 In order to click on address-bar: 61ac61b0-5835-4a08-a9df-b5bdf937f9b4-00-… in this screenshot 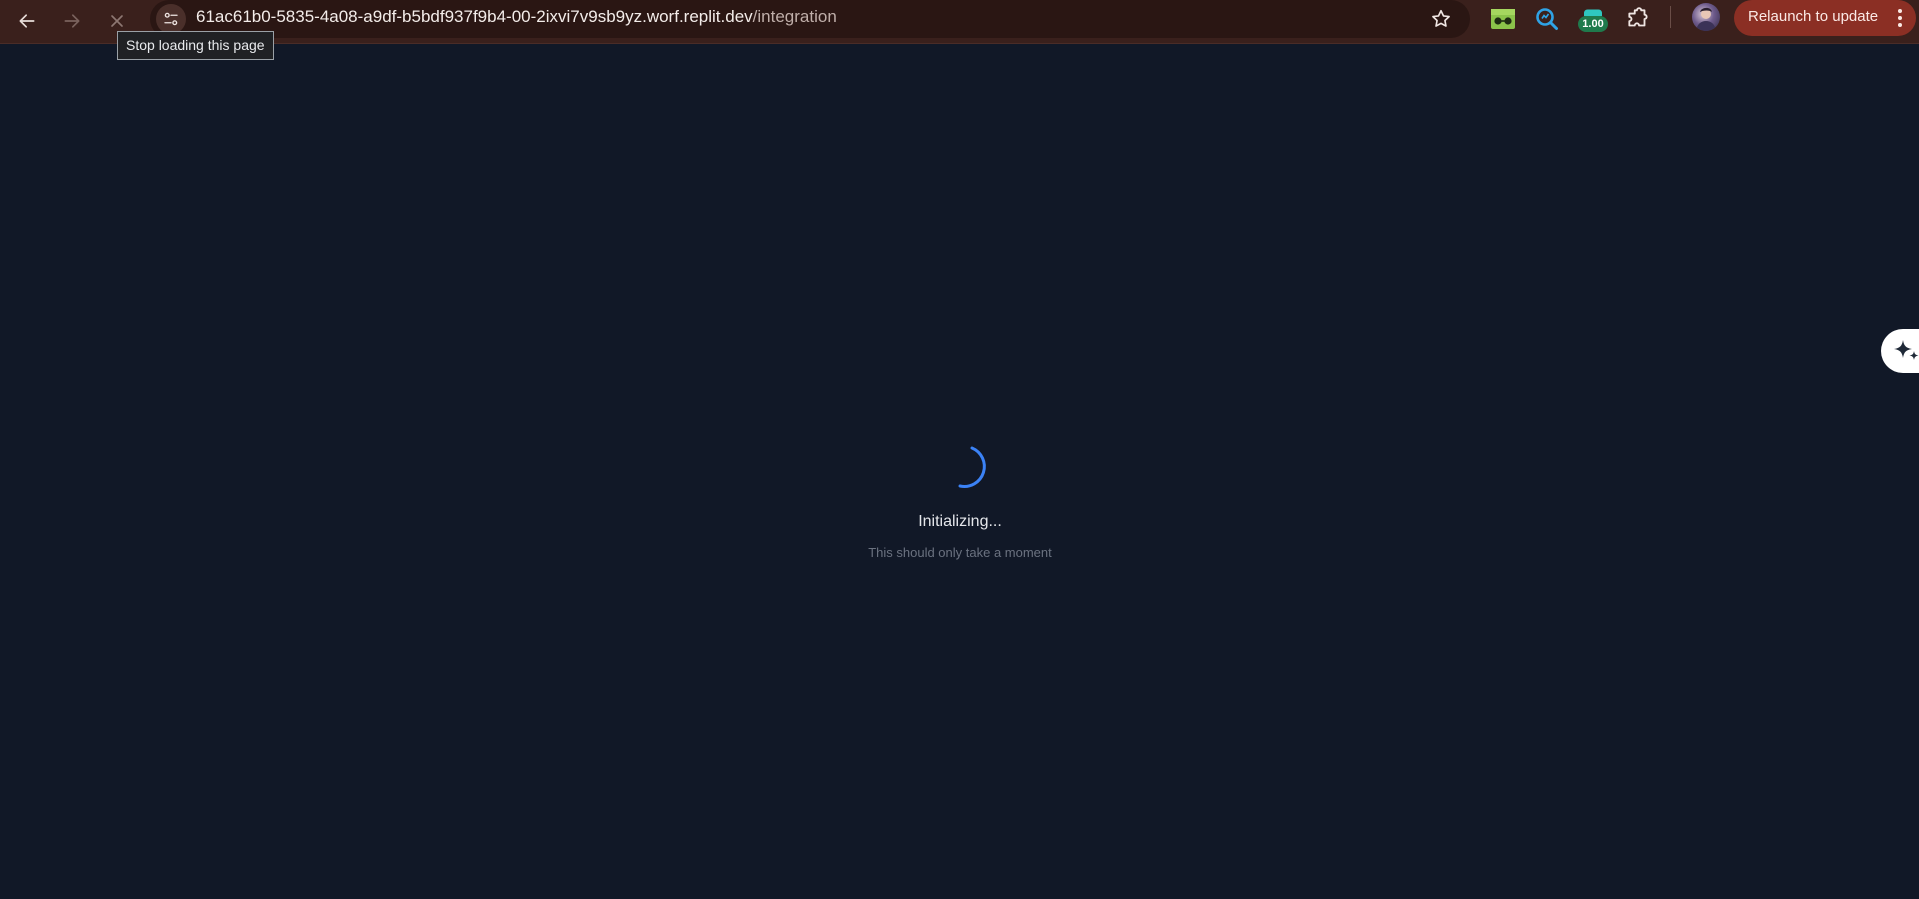, I will do `click(810, 19)`.